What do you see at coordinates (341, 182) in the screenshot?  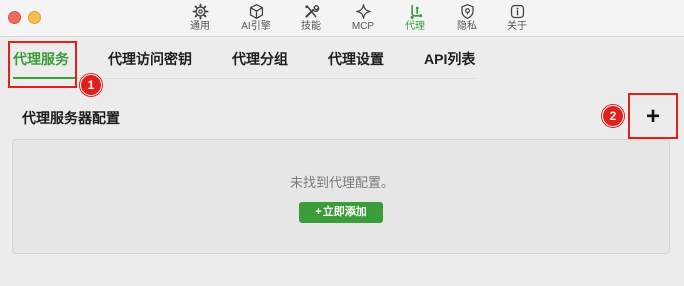 I see `empty-state-message: 未找到代理配置。` at bounding box center [341, 182].